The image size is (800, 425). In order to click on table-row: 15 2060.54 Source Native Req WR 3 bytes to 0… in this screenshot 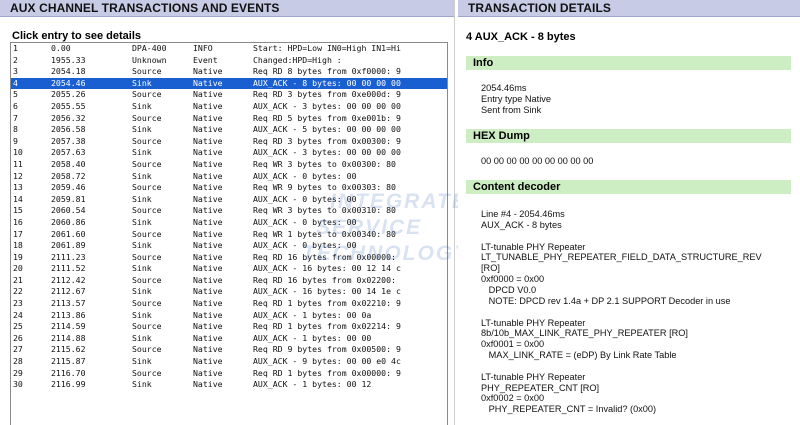, I will do `click(229, 211)`.